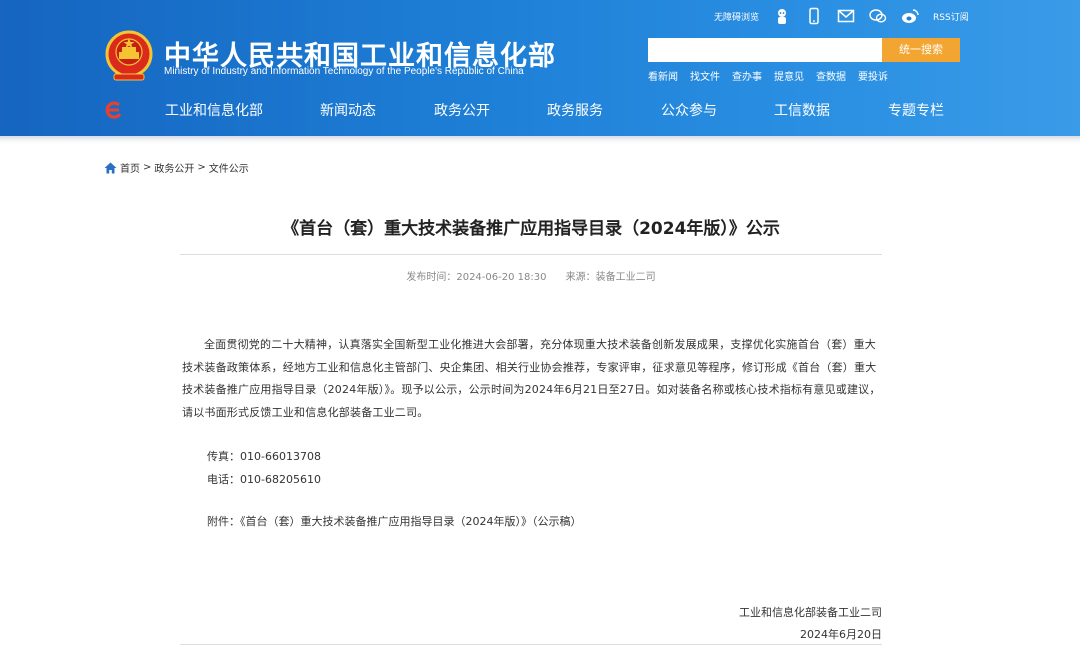  Describe the element at coordinates (689, 110) in the screenshot. I see `nav-item-participation: 公众参与` at that location.